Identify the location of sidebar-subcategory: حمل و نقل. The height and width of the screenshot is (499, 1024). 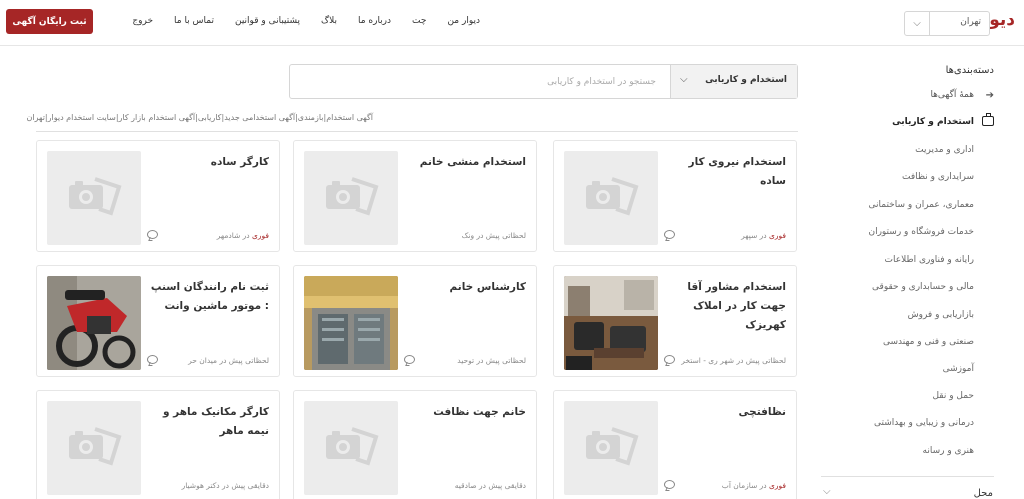
(953, 396).